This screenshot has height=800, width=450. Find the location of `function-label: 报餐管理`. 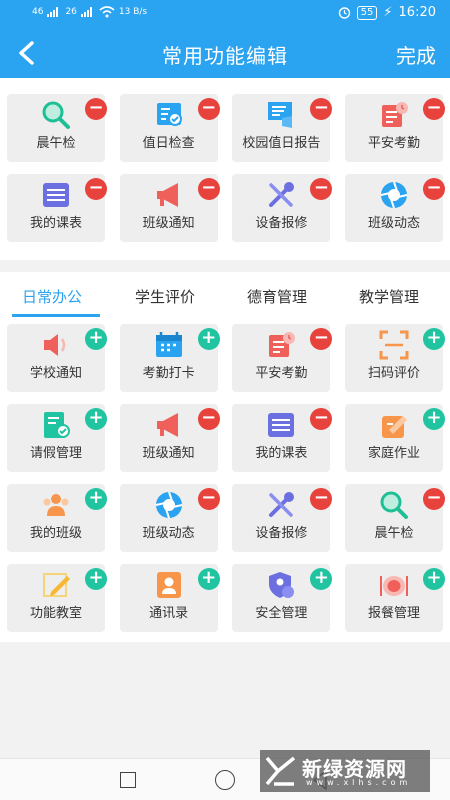

function-label: 报餐管理 is located at coordinates (394, 613).